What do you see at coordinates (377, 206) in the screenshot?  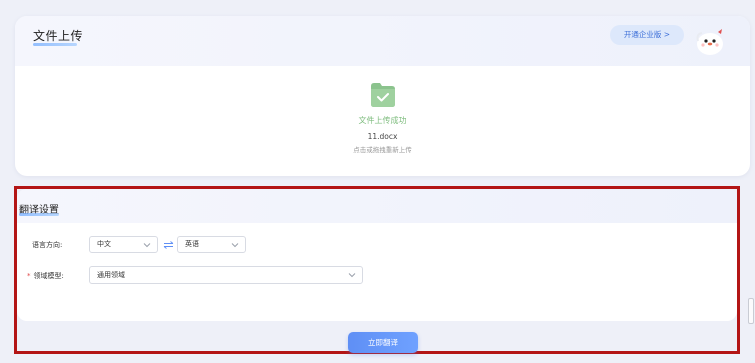 I see `settings-card-header: 翻译设置` at bounding box center [377, 206].